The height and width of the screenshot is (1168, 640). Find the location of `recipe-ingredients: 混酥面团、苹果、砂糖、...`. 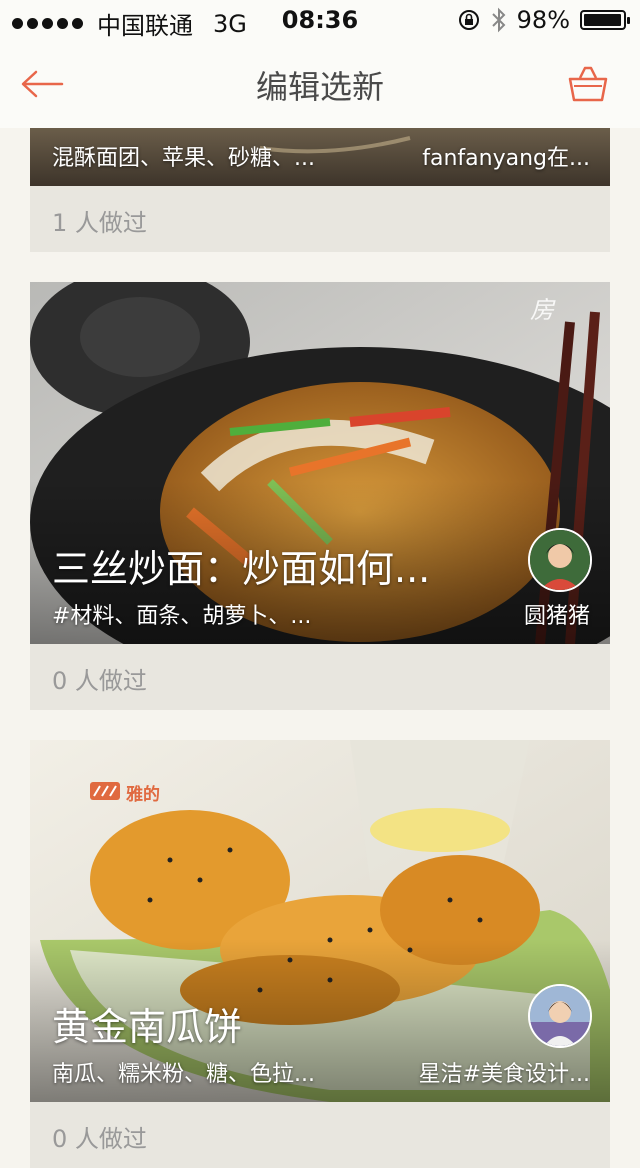

recipe-ingredients: 混酥面团、苹果、砂糖、... is located at coordinates (183, 158).